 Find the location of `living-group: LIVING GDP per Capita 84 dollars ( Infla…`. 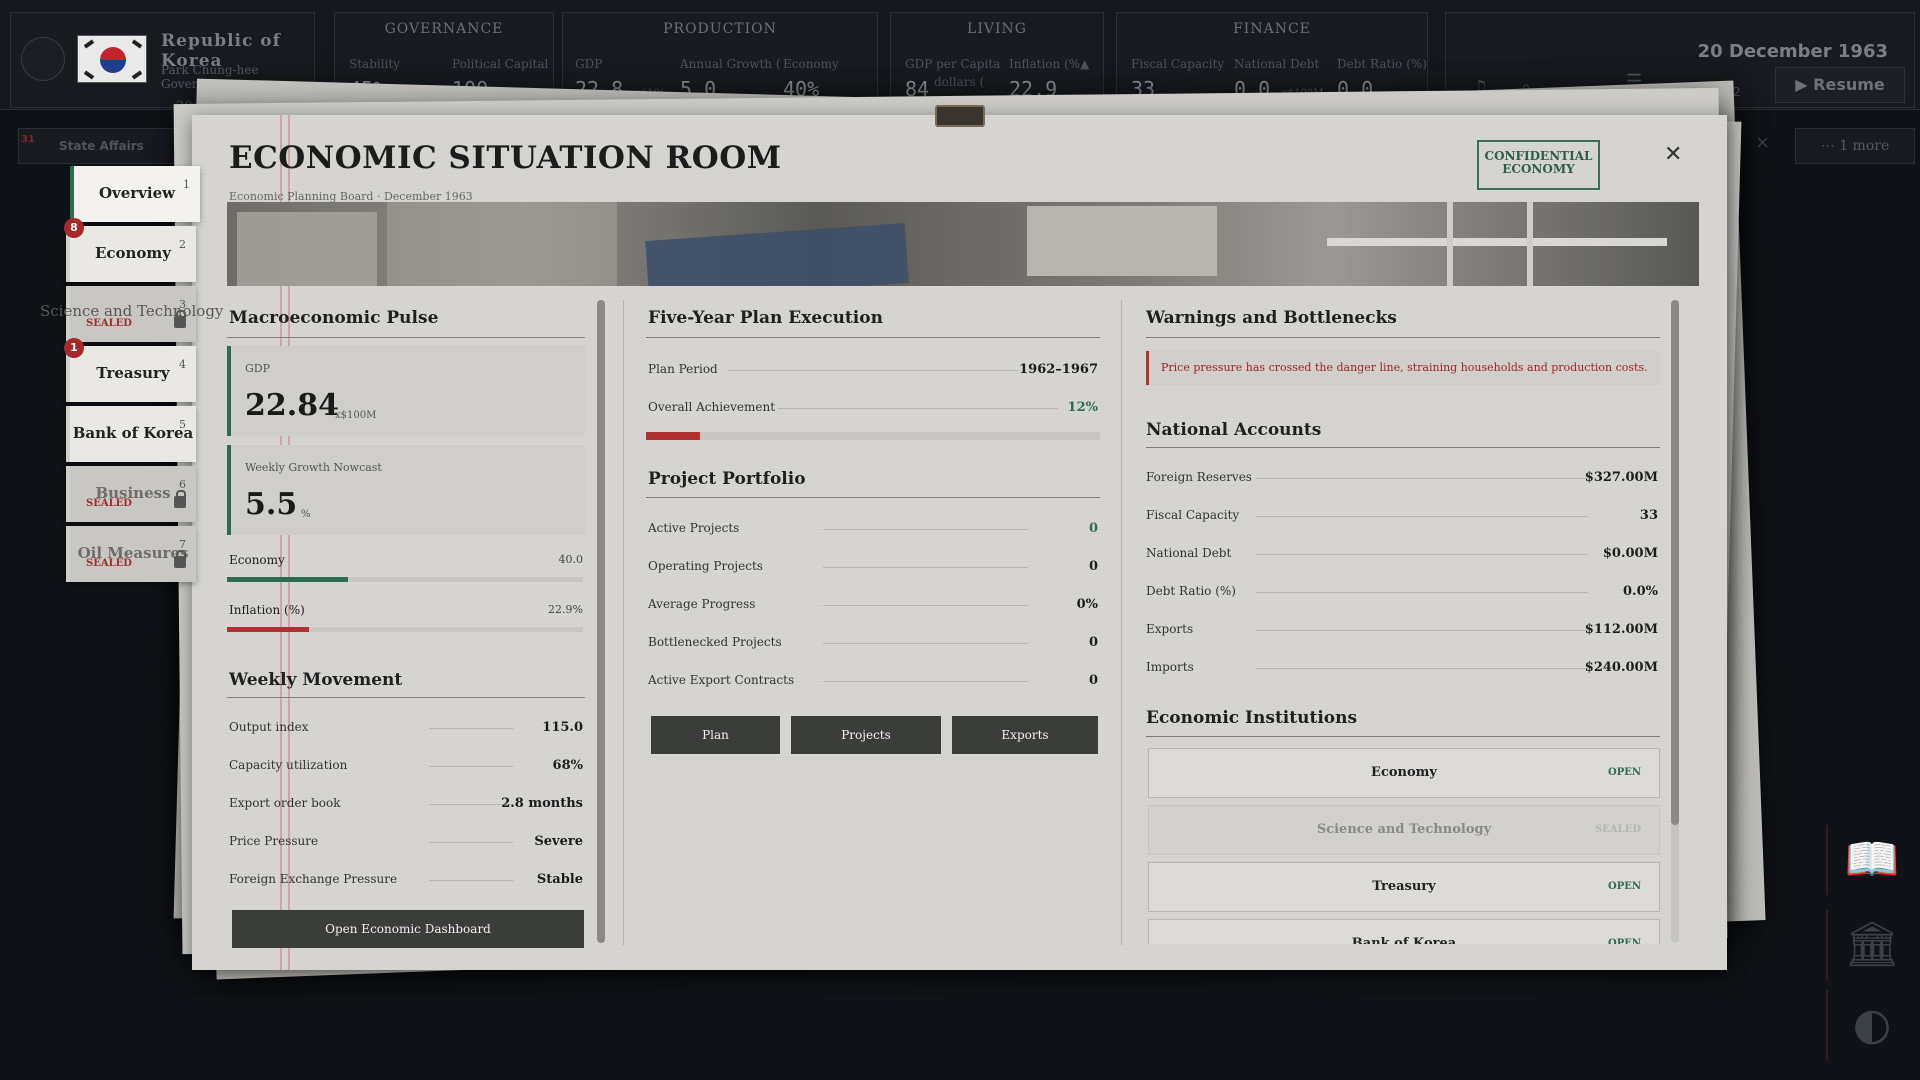

living-group: LIVING GDP per Capita 84 dollars ( Infla… is located at coordinates (997, 60).